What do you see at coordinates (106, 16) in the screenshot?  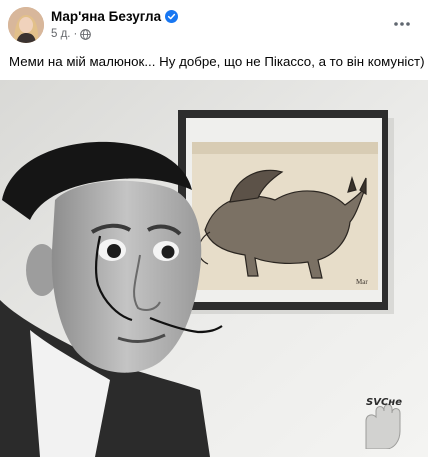 I see `author-name: Мар'яна Безугла` at bounding box center [106, 16].